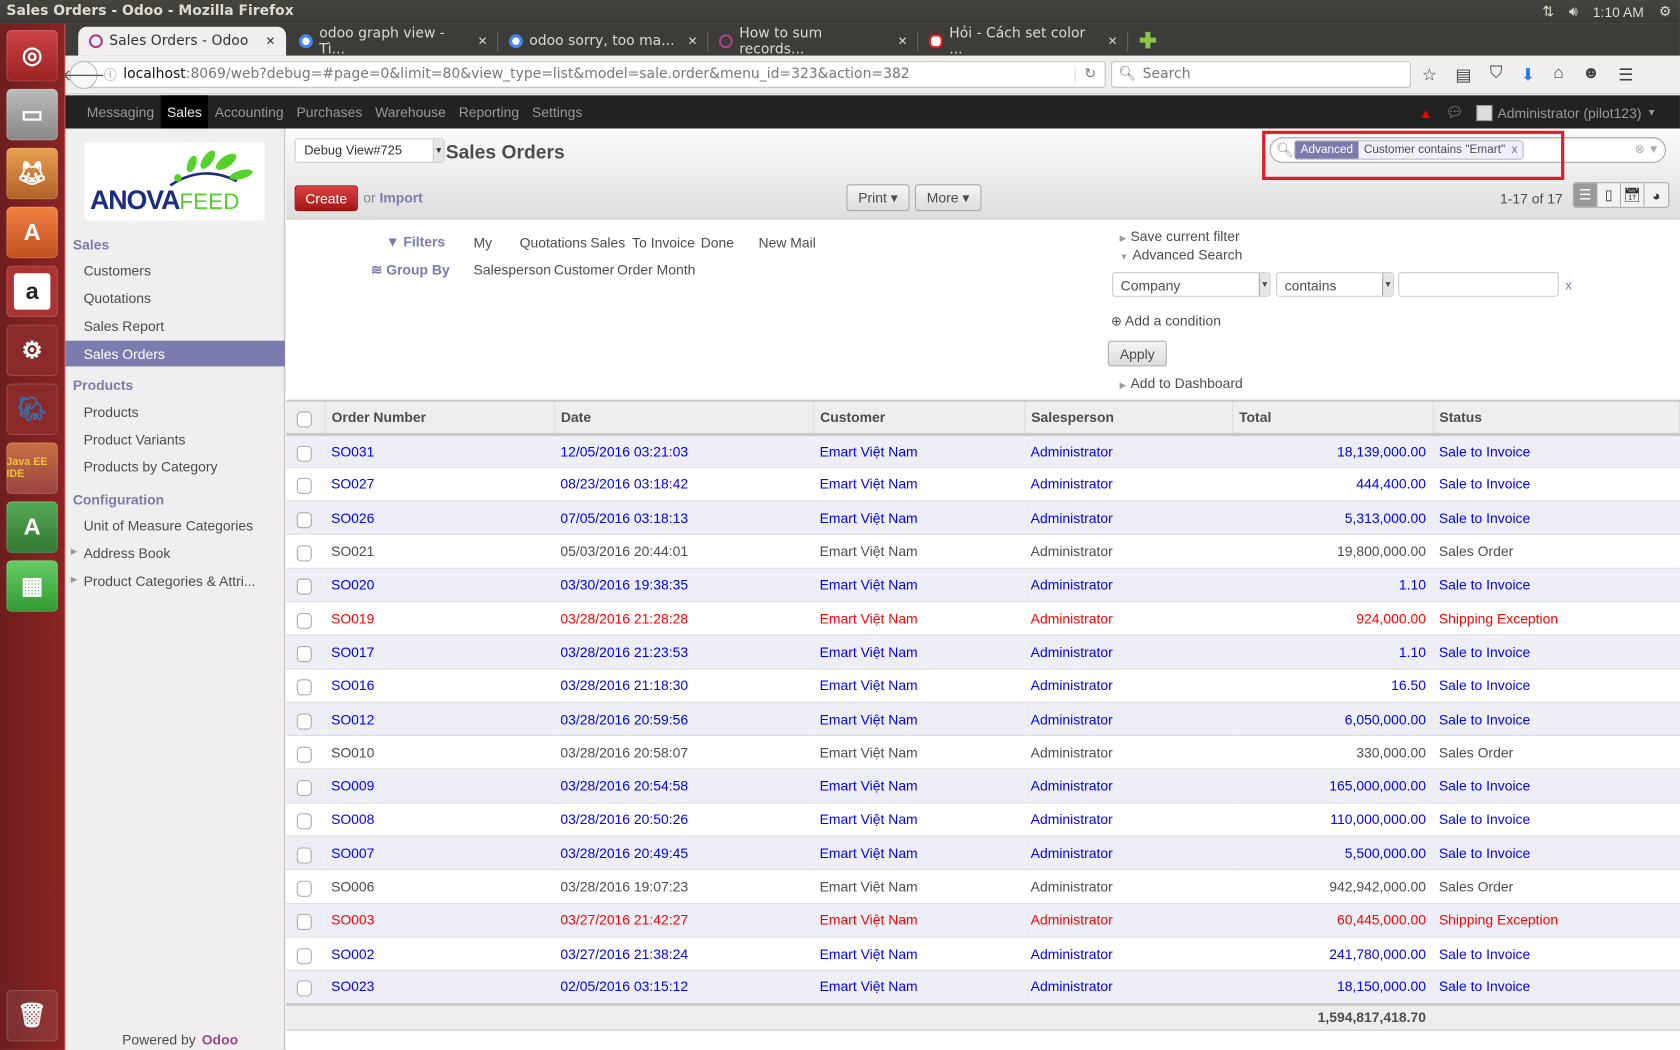 The image size is (1680, 1050). I want to click on menu-accounting: Accounting, so click(249, 111).